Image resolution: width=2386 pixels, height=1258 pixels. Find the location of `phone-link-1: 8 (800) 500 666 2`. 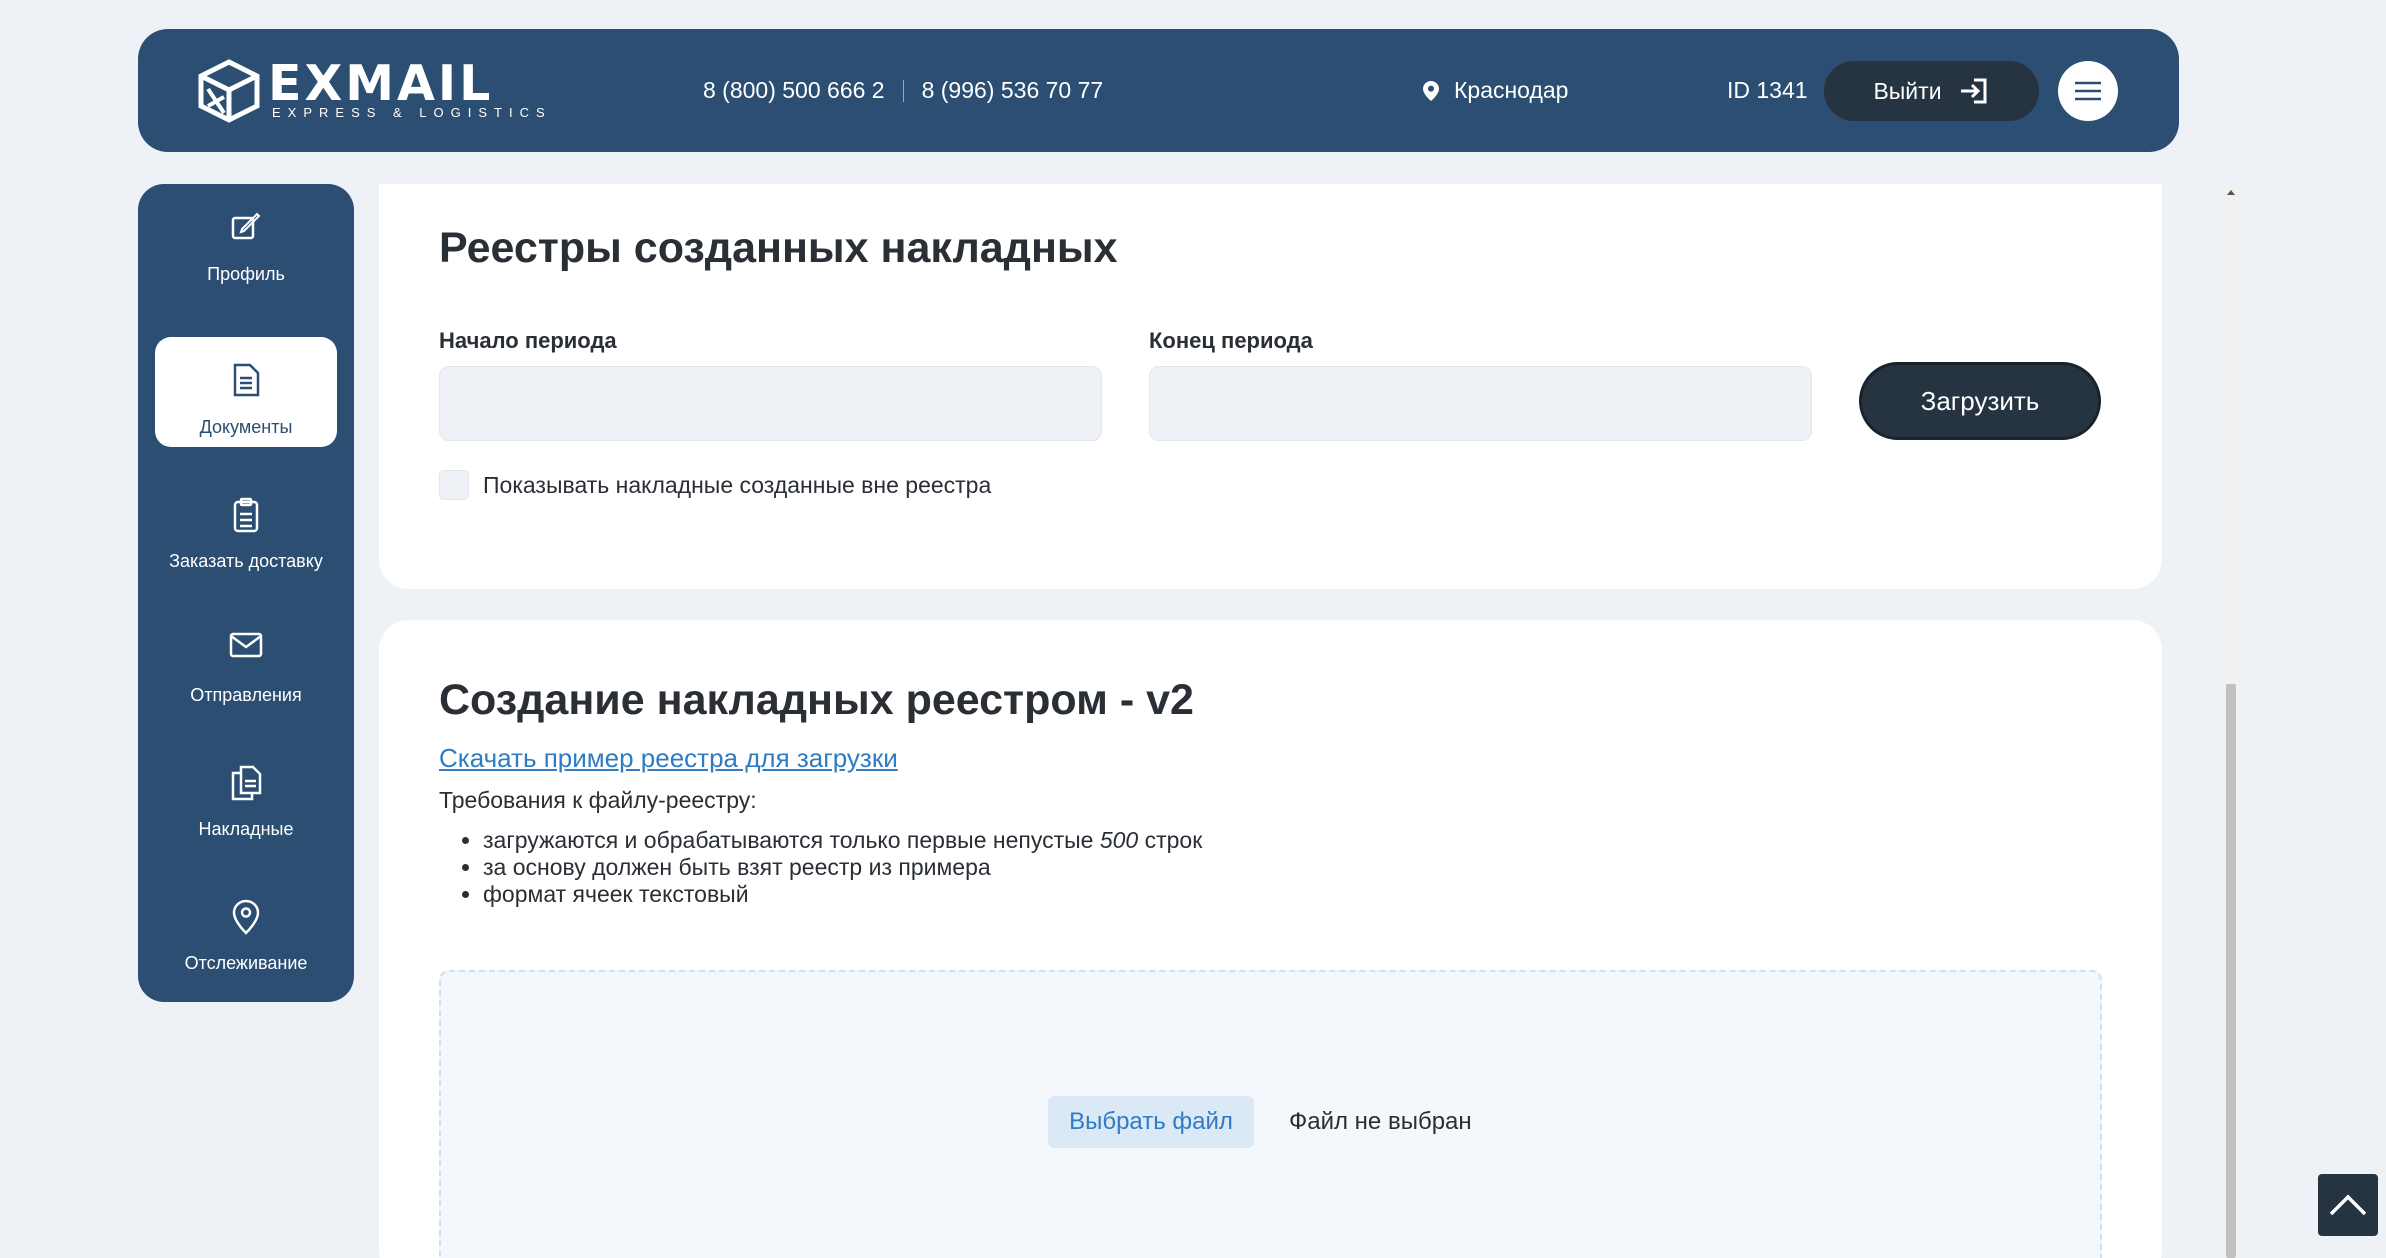

phone-link-1: 8 (800) 500 666 2 is located at coordinates (794, 90).